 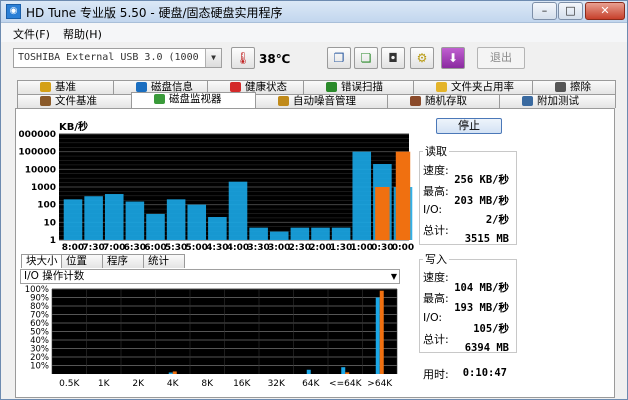 I want to click on tab-noise-management: 自动噪音管理, so click(x=321, y=101).